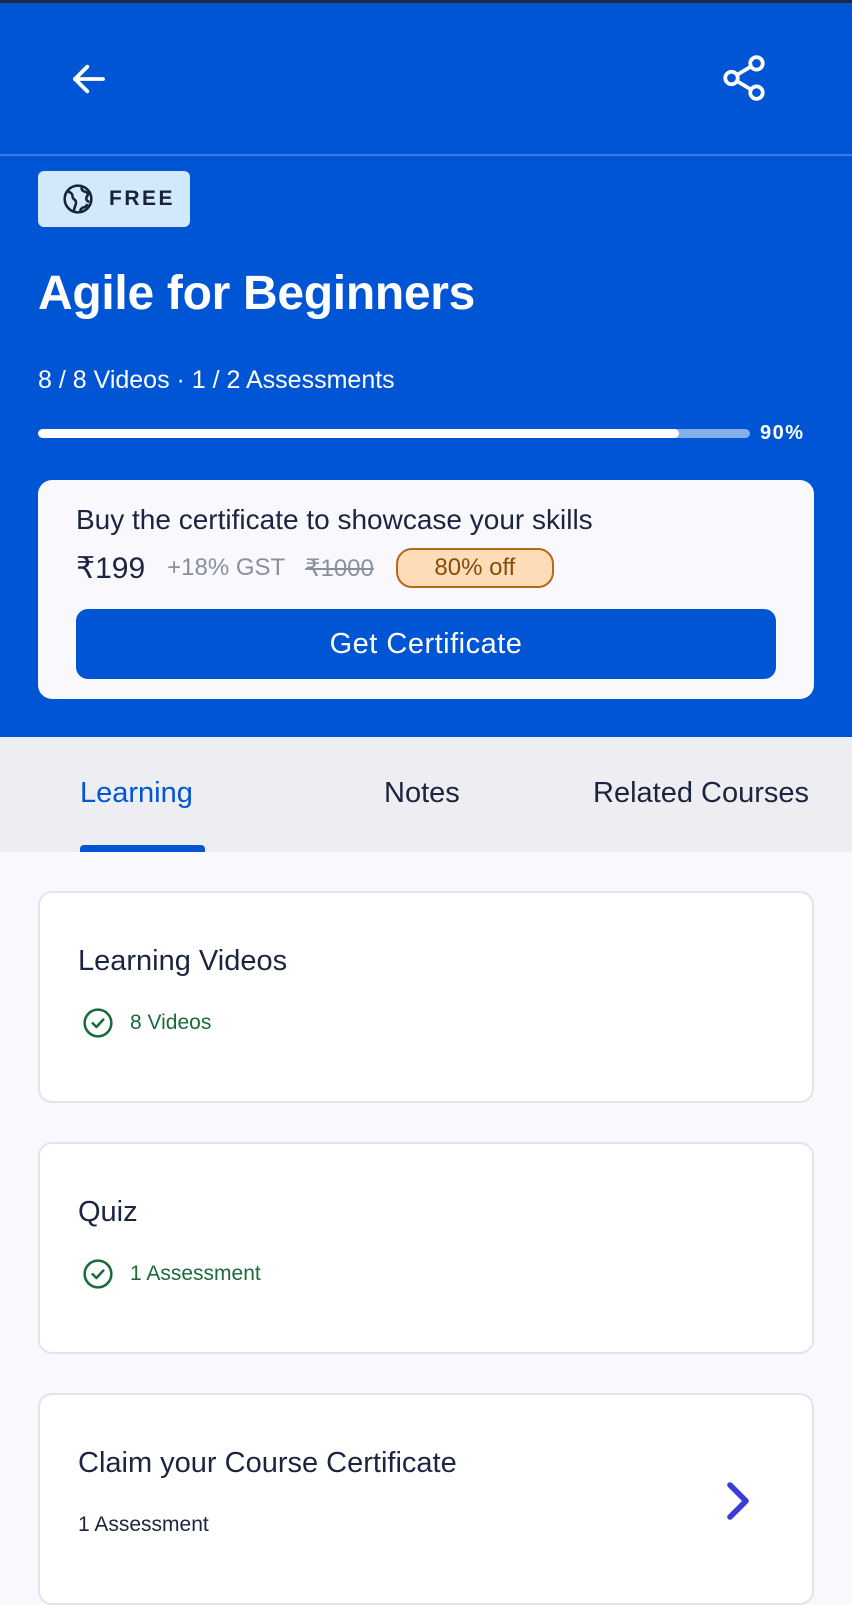 This screenshot has width=852, height=1605. I want to click on course-tabs: Learning Notes Related Courses, so click(426, 794).